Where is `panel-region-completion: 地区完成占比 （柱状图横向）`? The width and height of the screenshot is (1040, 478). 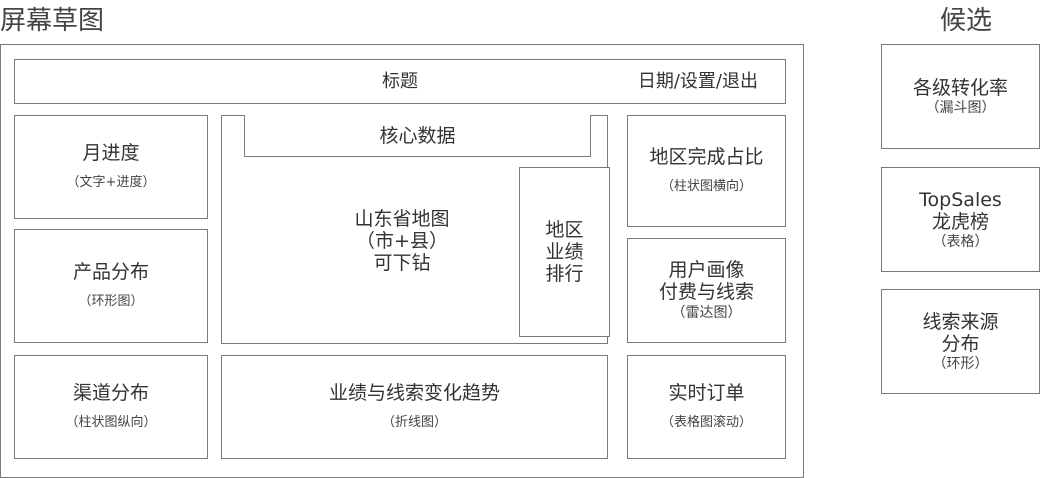
panel-region-completion: 地区完成占比 （柱状图横向） is located at coordinates (706, 171).